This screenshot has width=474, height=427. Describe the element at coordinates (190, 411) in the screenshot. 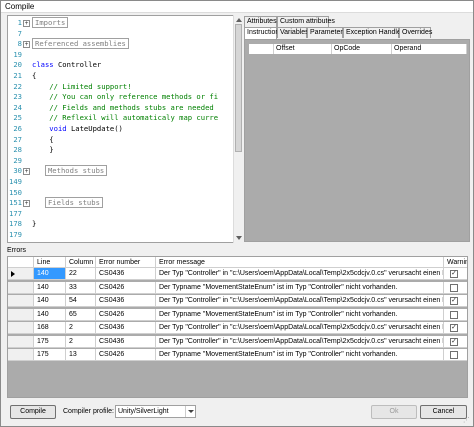

I see `chevron-down-icon` at that location.